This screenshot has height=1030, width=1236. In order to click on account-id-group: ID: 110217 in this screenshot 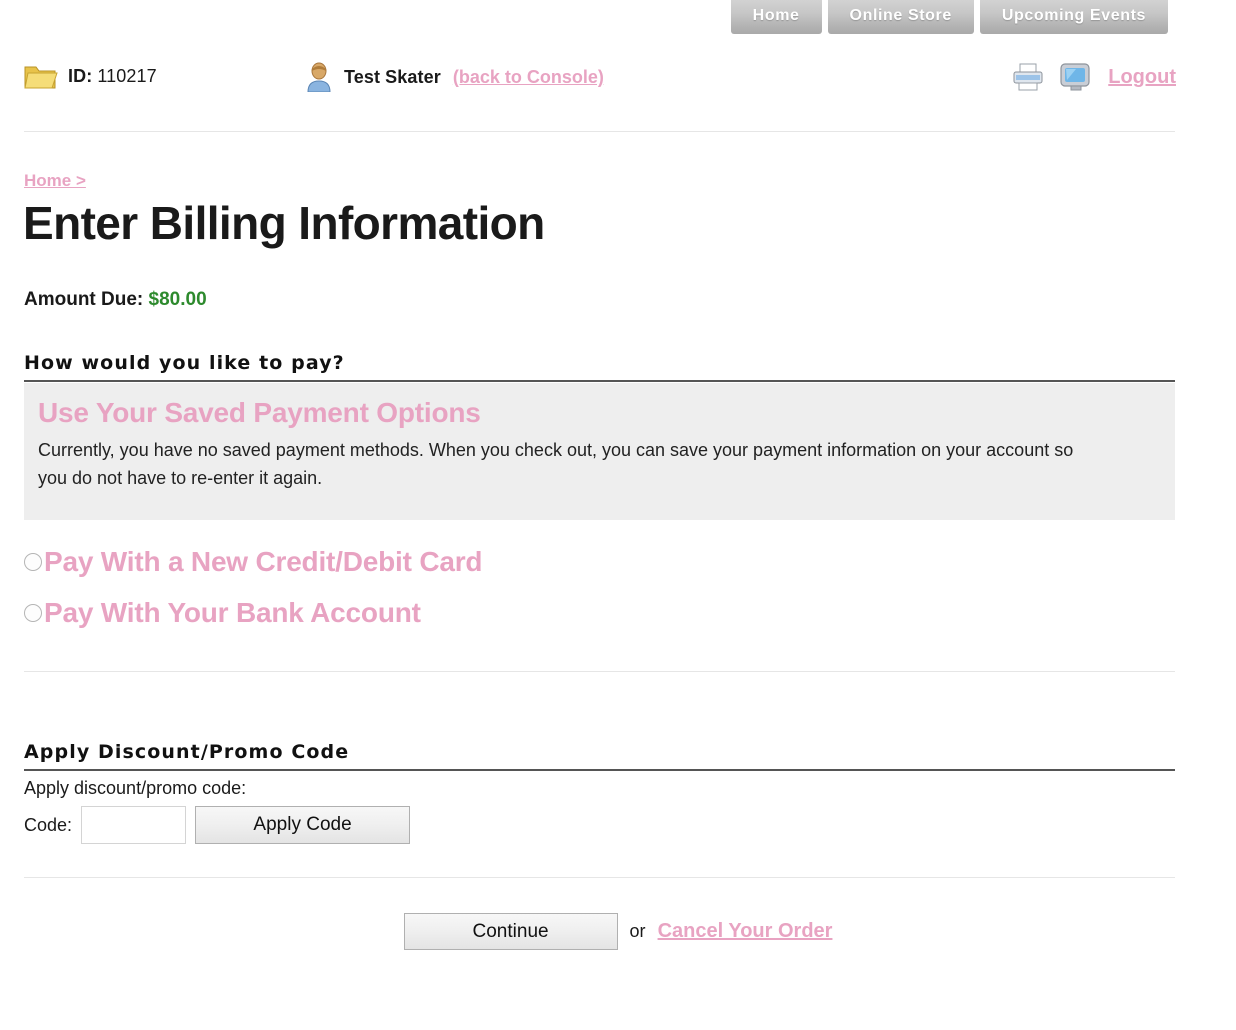, I will do `click(90, 76)`.